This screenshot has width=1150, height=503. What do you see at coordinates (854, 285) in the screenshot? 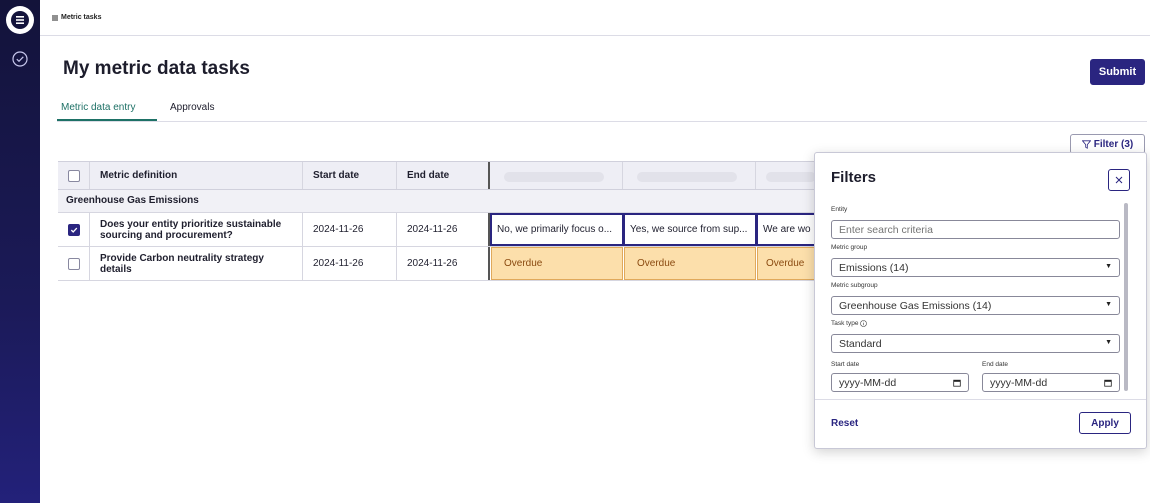
I see `metric-subgroup-label: Metric subgroup` at bounding box center [854, 285].